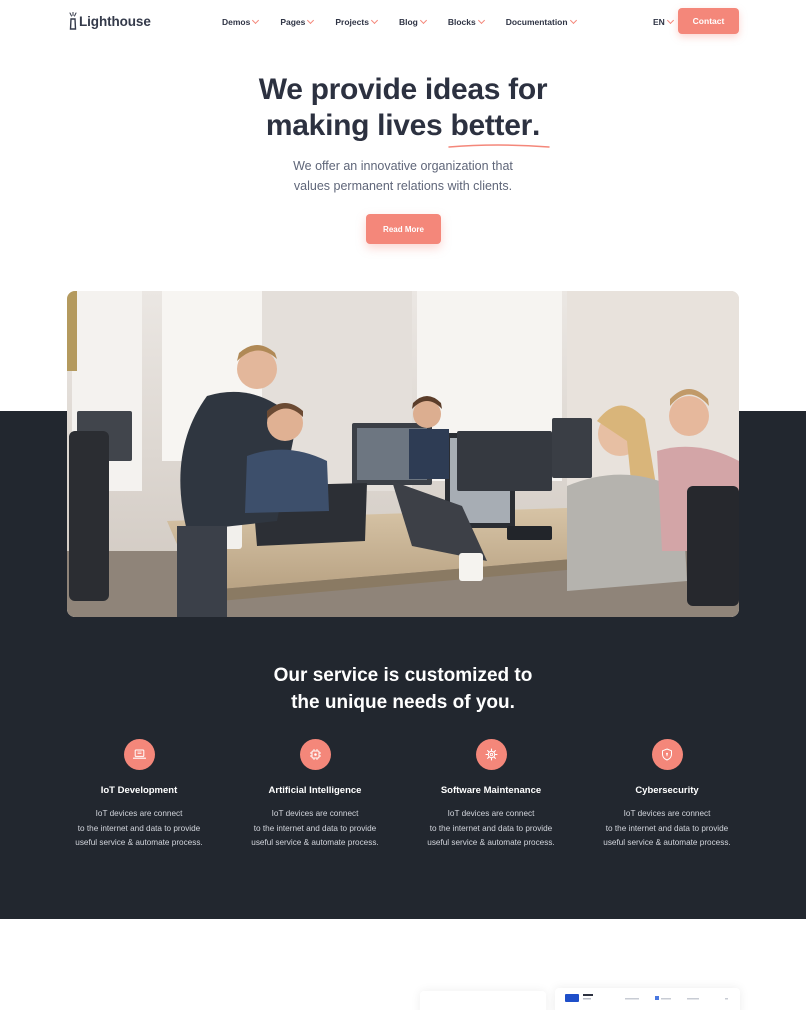 The height and width of the screenshot is (1010, 806). Describe the element at coordinates (403, 186) in the screenshot. I see `hero-subtitle-line2: values permanent relations with clients.` at that location.